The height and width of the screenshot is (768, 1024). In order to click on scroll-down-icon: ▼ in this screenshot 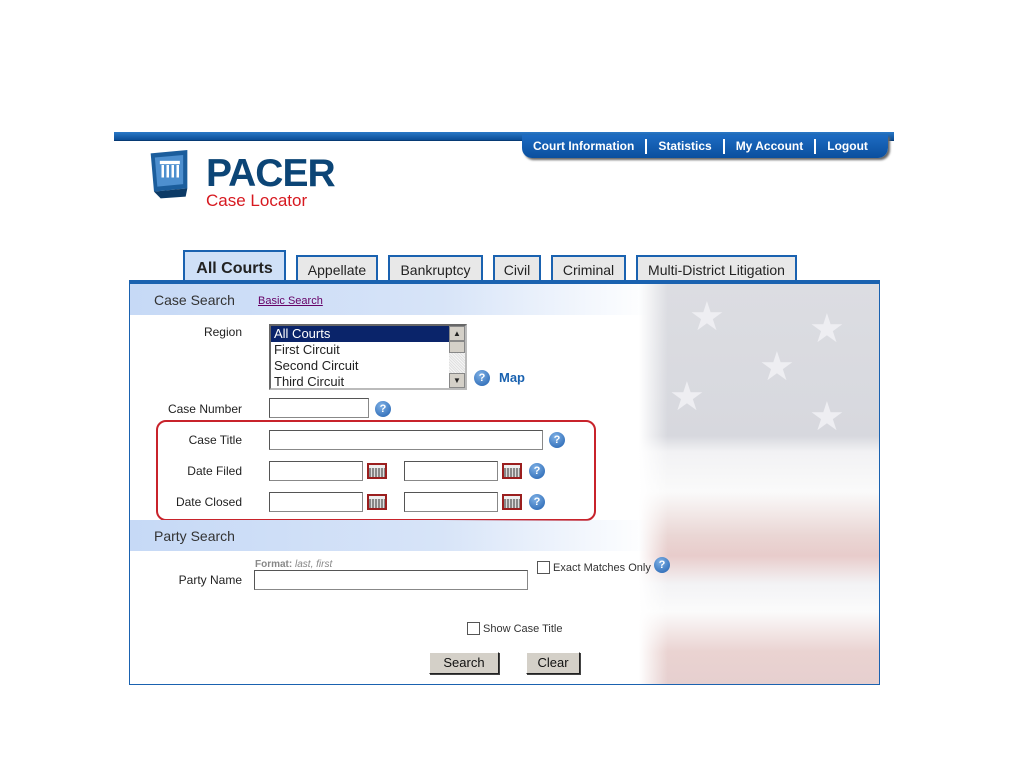, I will do `click(457, 380)`.